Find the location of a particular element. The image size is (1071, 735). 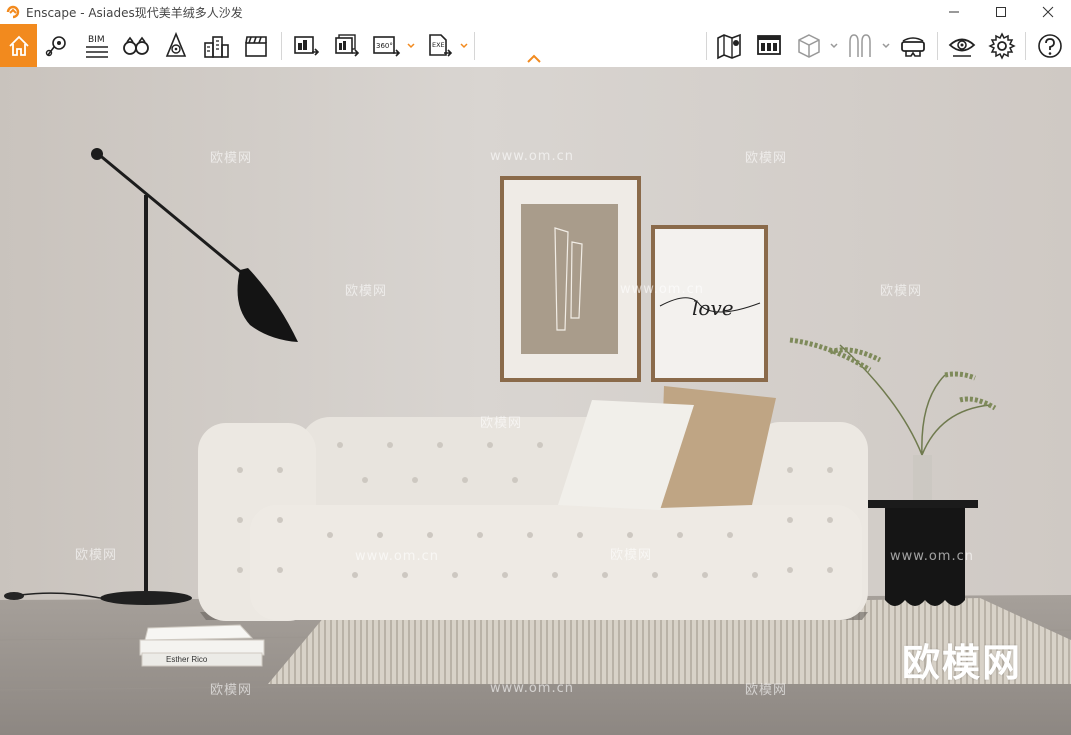

close-button is located at coordinates (1048, 12).